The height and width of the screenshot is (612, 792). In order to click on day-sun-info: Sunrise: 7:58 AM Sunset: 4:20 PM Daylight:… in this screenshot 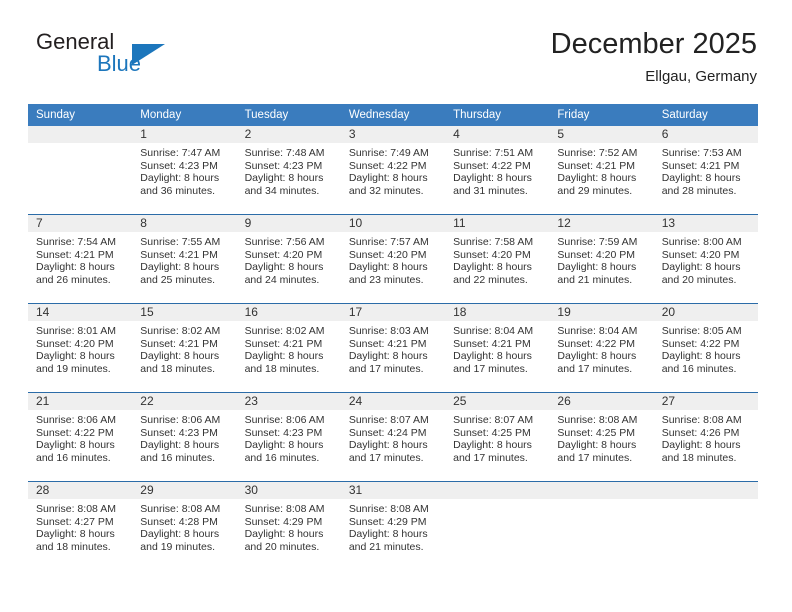, I will do `click(497, 259)`.